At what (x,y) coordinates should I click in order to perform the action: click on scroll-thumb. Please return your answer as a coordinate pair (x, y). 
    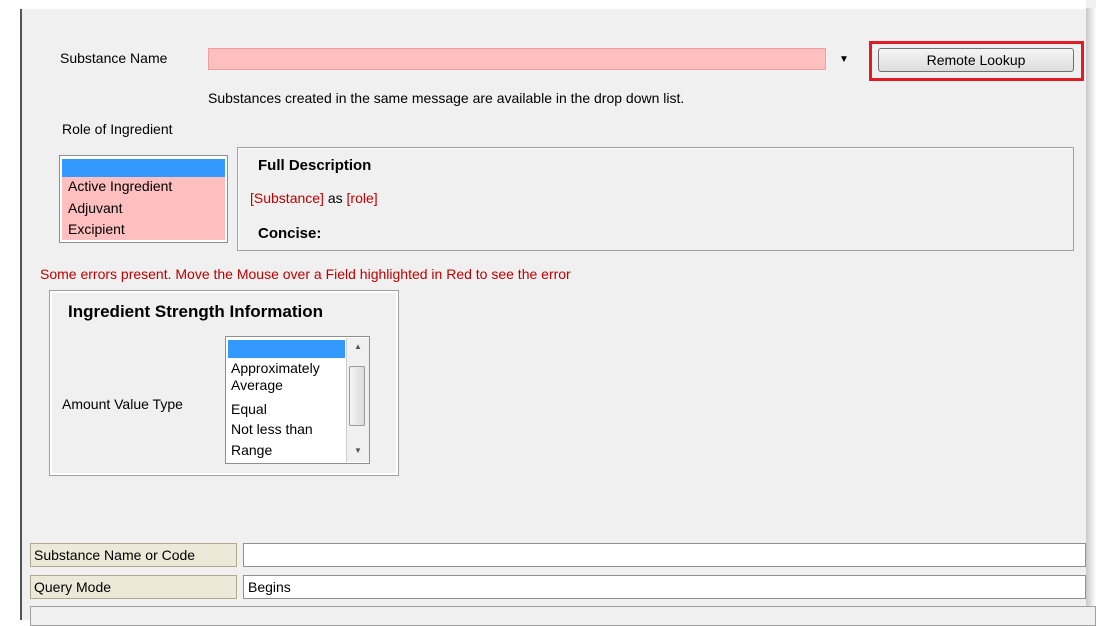
    Looking at the image, I should click on (357, 396).